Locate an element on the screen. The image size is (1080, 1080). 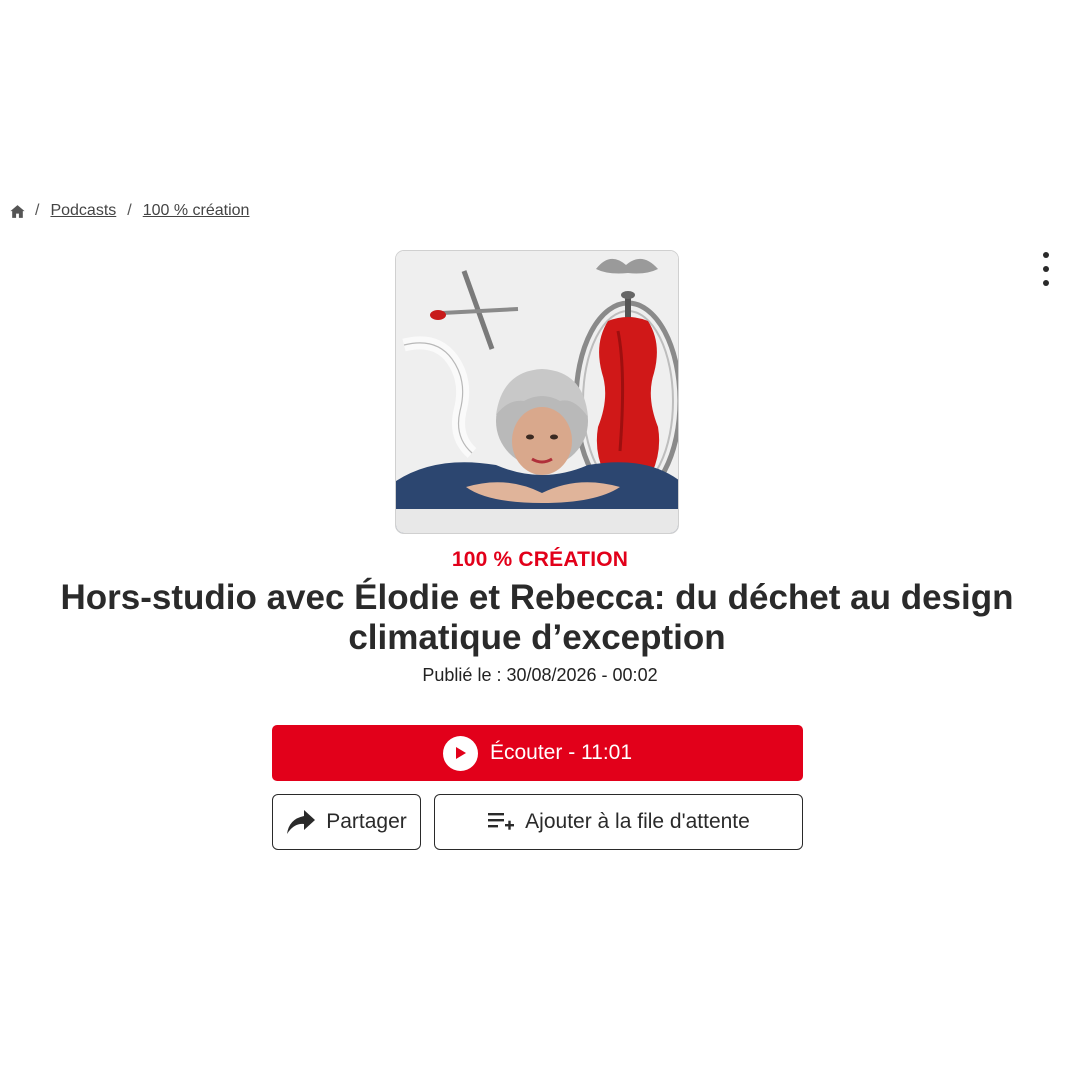
share-button: Partager is located at coordinates (346, 822).